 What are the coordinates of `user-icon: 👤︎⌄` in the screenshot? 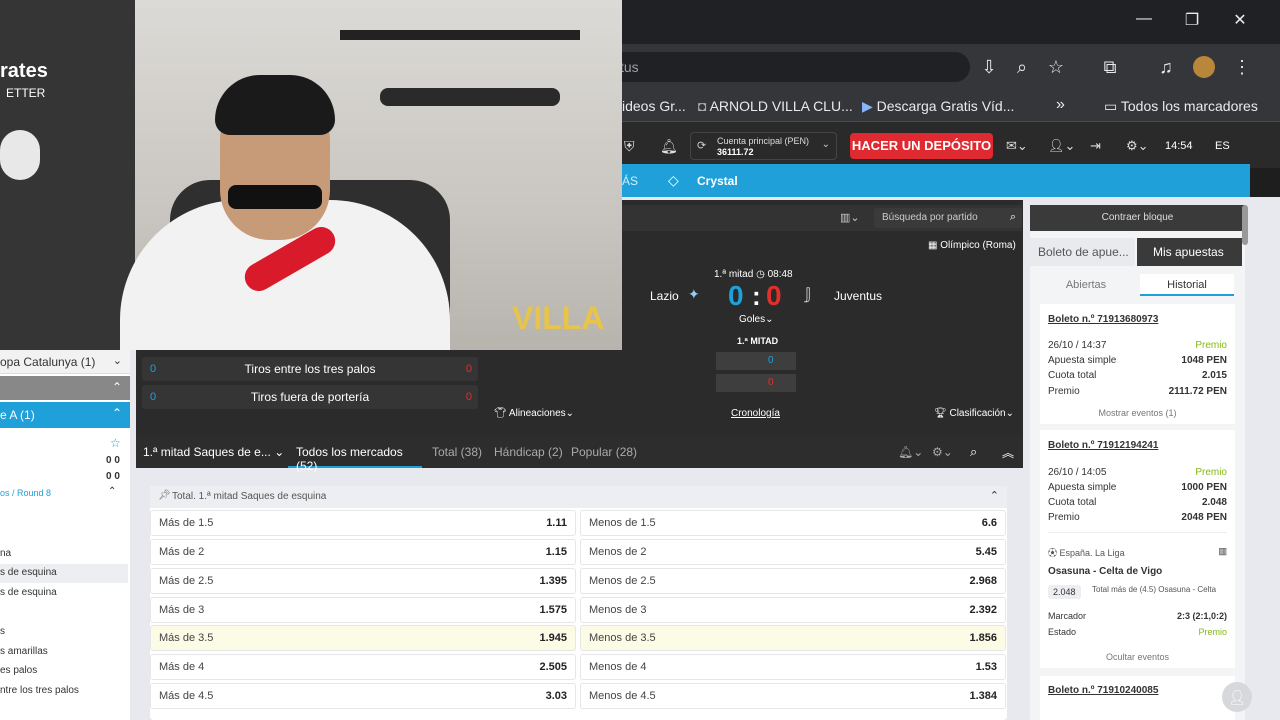 It's located at (1061, 146).